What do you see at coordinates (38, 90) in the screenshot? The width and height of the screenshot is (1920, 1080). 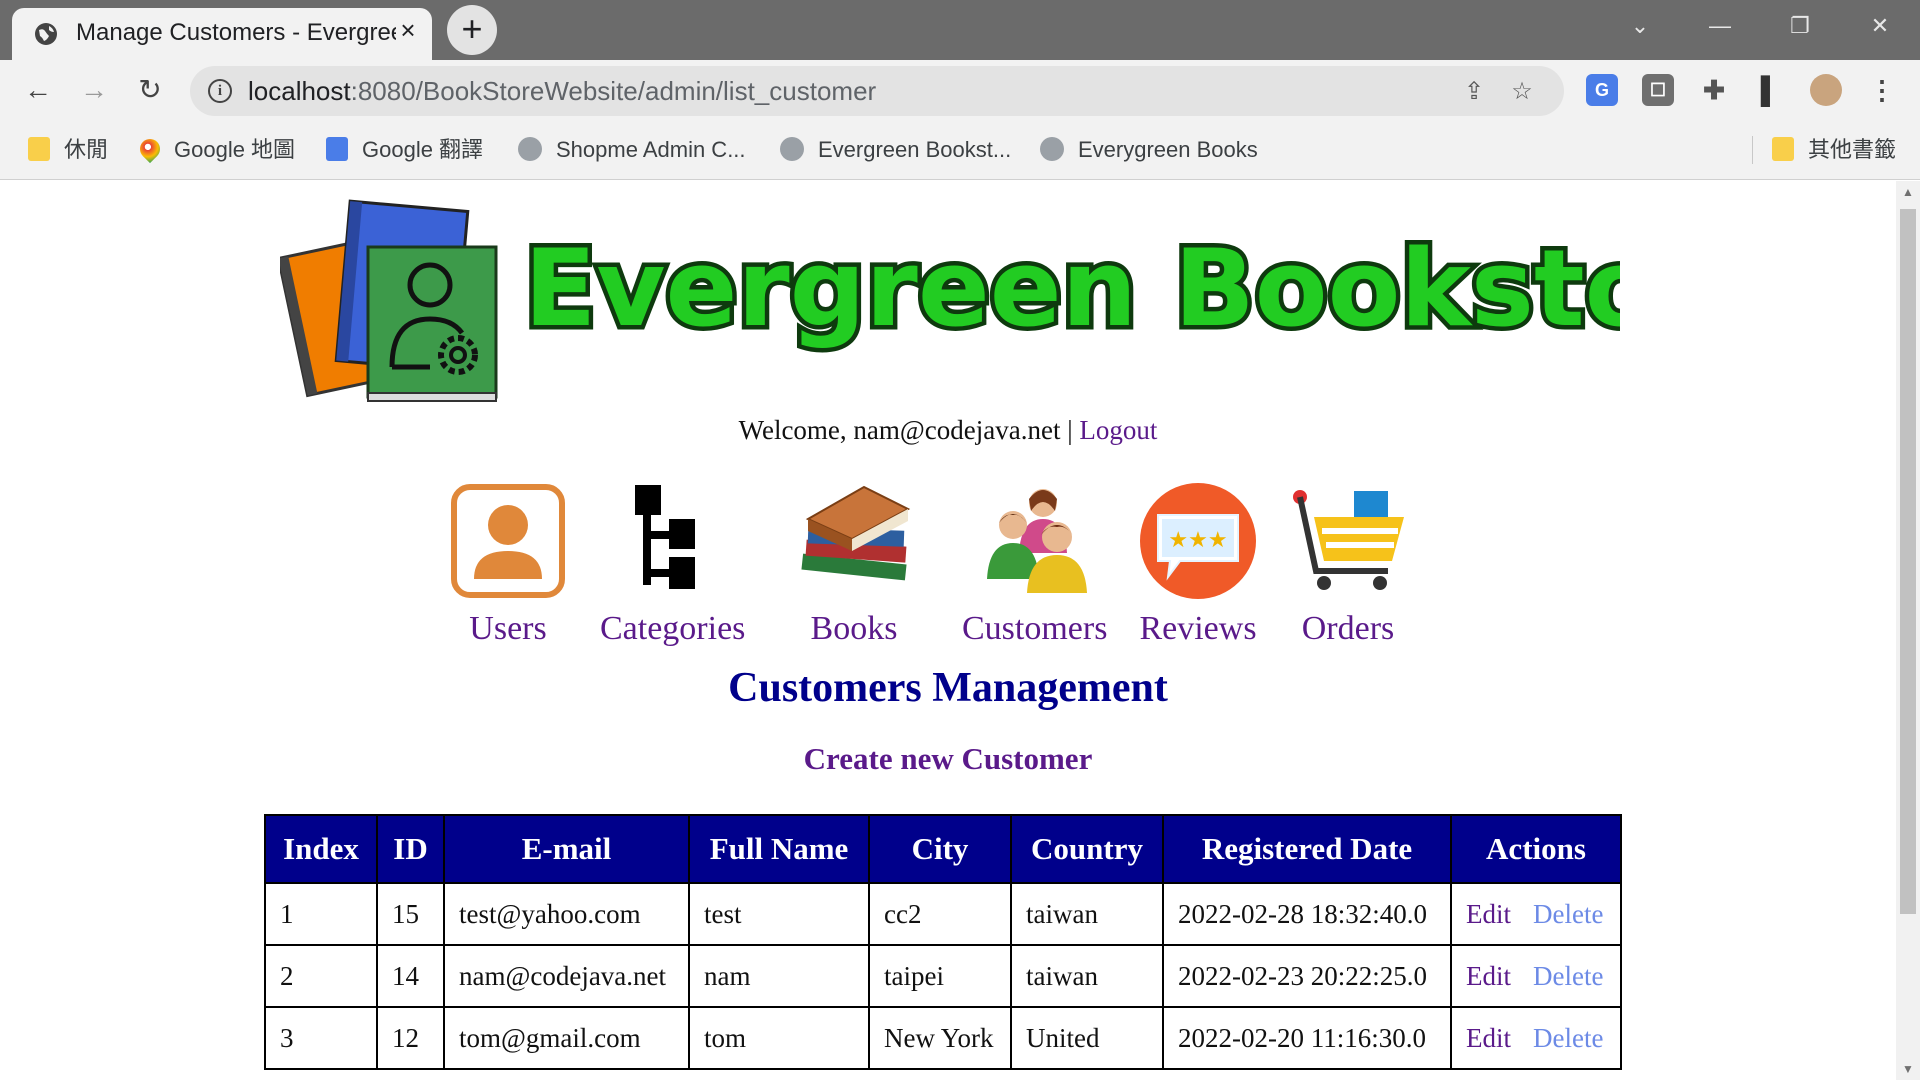 I see `back-icon: ←` at bounding box center [38, 90].